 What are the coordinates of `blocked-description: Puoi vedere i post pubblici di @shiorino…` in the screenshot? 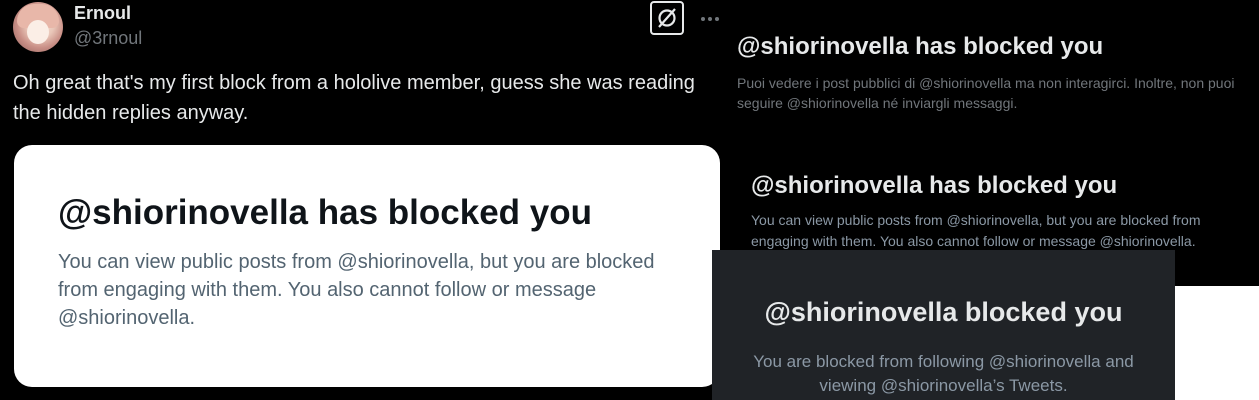 It's located at (986, 93).